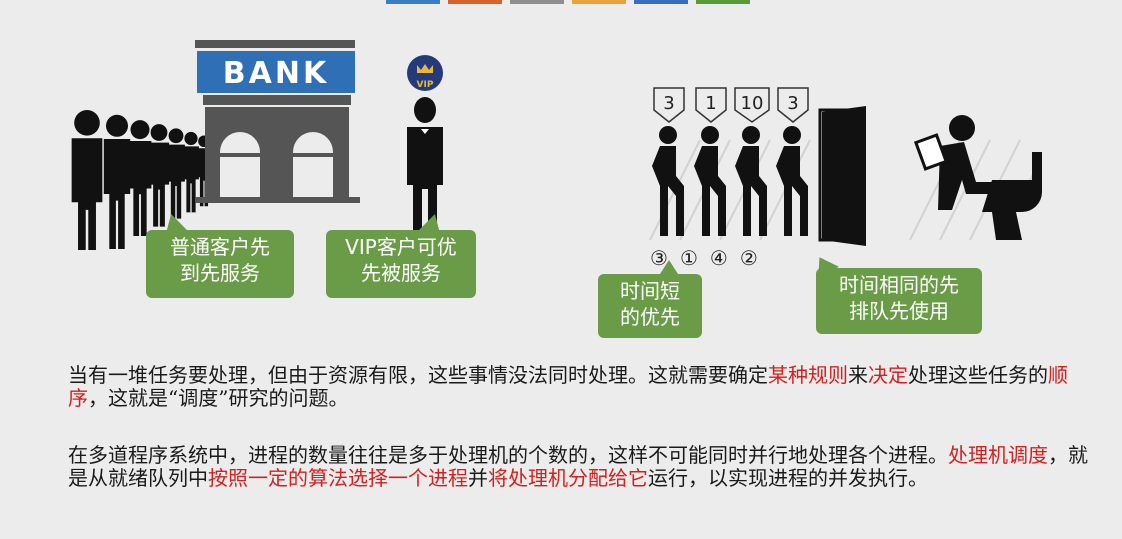 The height and width of the screenshot is (539, 1122). I want to click on vip-bubble-line2: 先被服务, so click(401, 273).